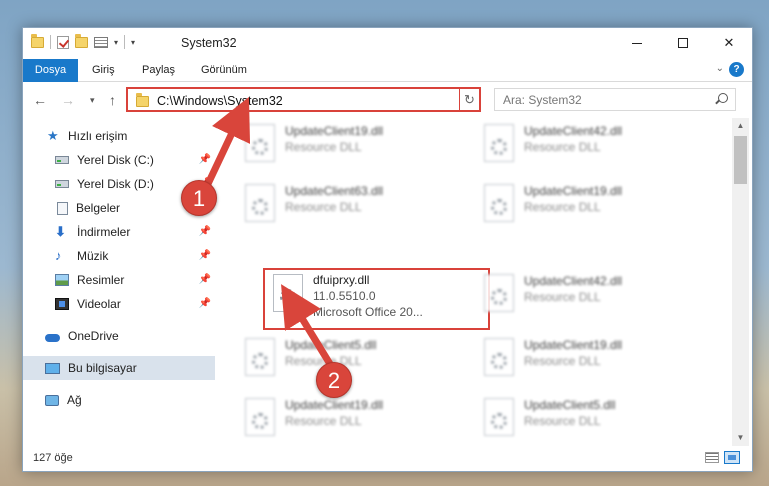 The image size is (769, 486). I want to click on folder-icon, so click(37, 40).